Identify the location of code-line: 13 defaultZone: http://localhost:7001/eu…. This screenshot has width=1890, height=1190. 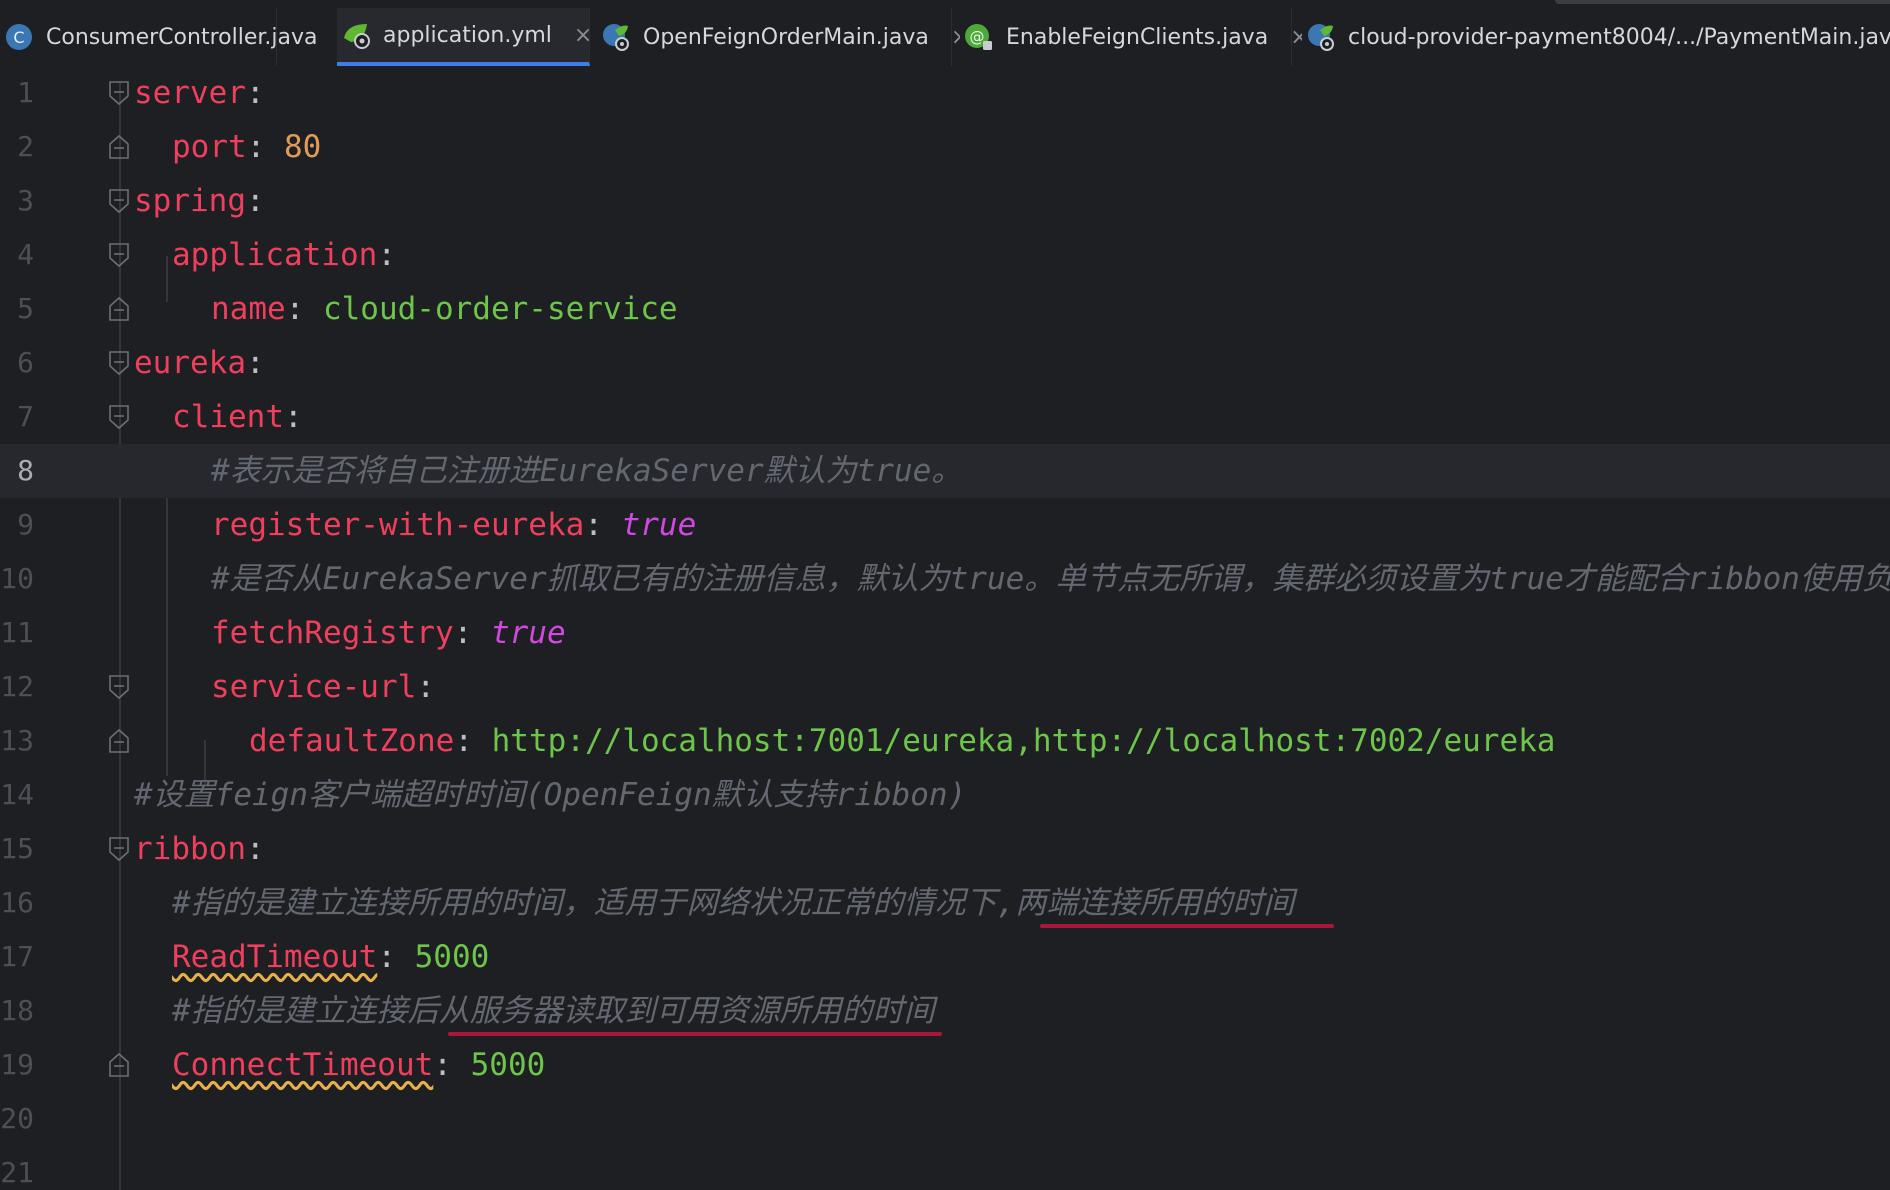
(945, 741).